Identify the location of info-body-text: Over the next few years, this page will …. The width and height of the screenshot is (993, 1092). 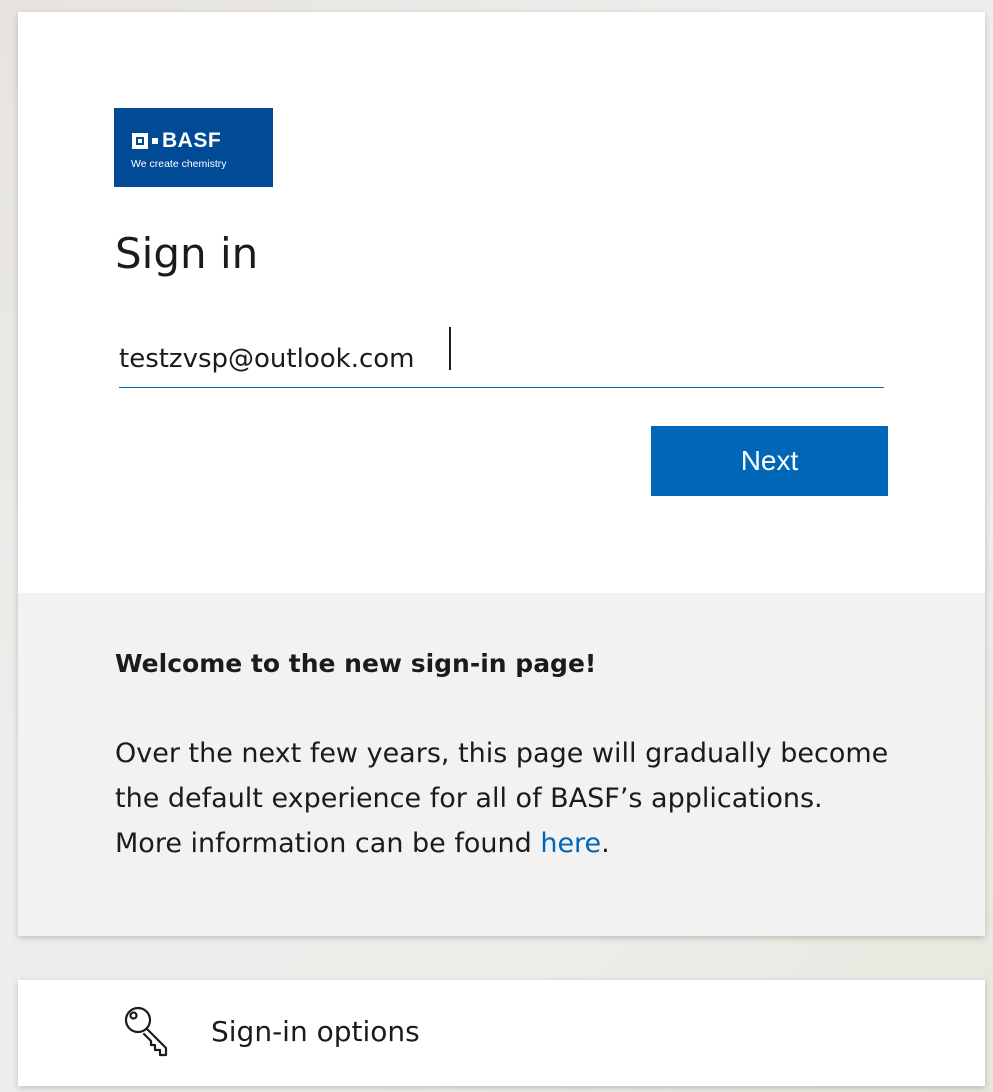
(502, 798).